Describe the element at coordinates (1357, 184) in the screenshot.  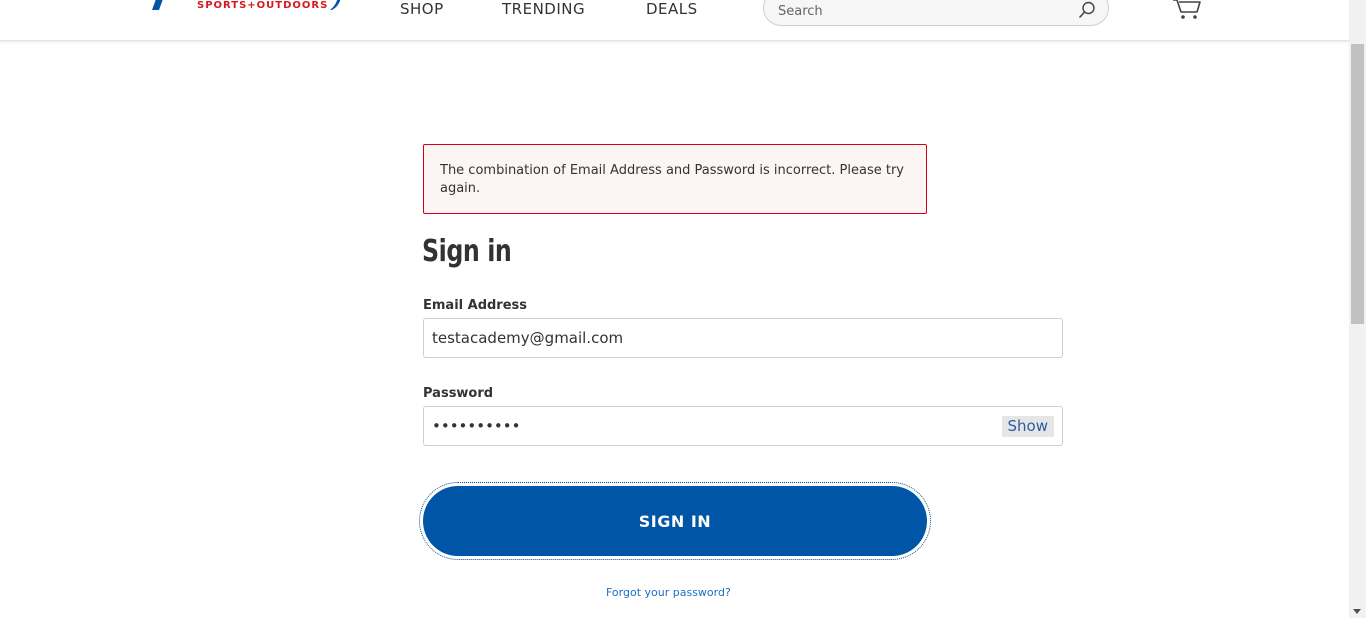
I see `scrollbar-thumb` at that location.